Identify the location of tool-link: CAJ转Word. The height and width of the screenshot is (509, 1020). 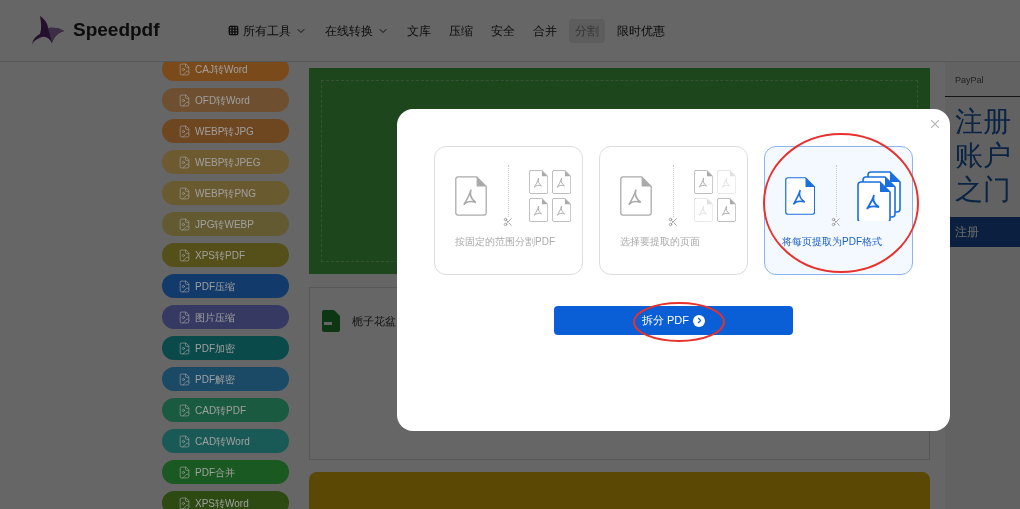
(225, 71).